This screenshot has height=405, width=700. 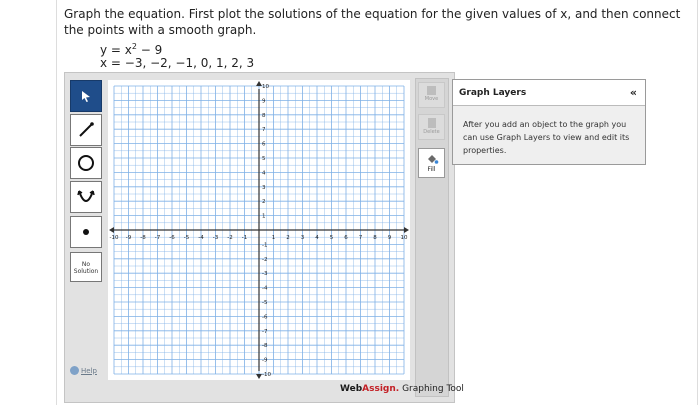 I want to click on y-tick-label: 5, so click(x=264, y=159).